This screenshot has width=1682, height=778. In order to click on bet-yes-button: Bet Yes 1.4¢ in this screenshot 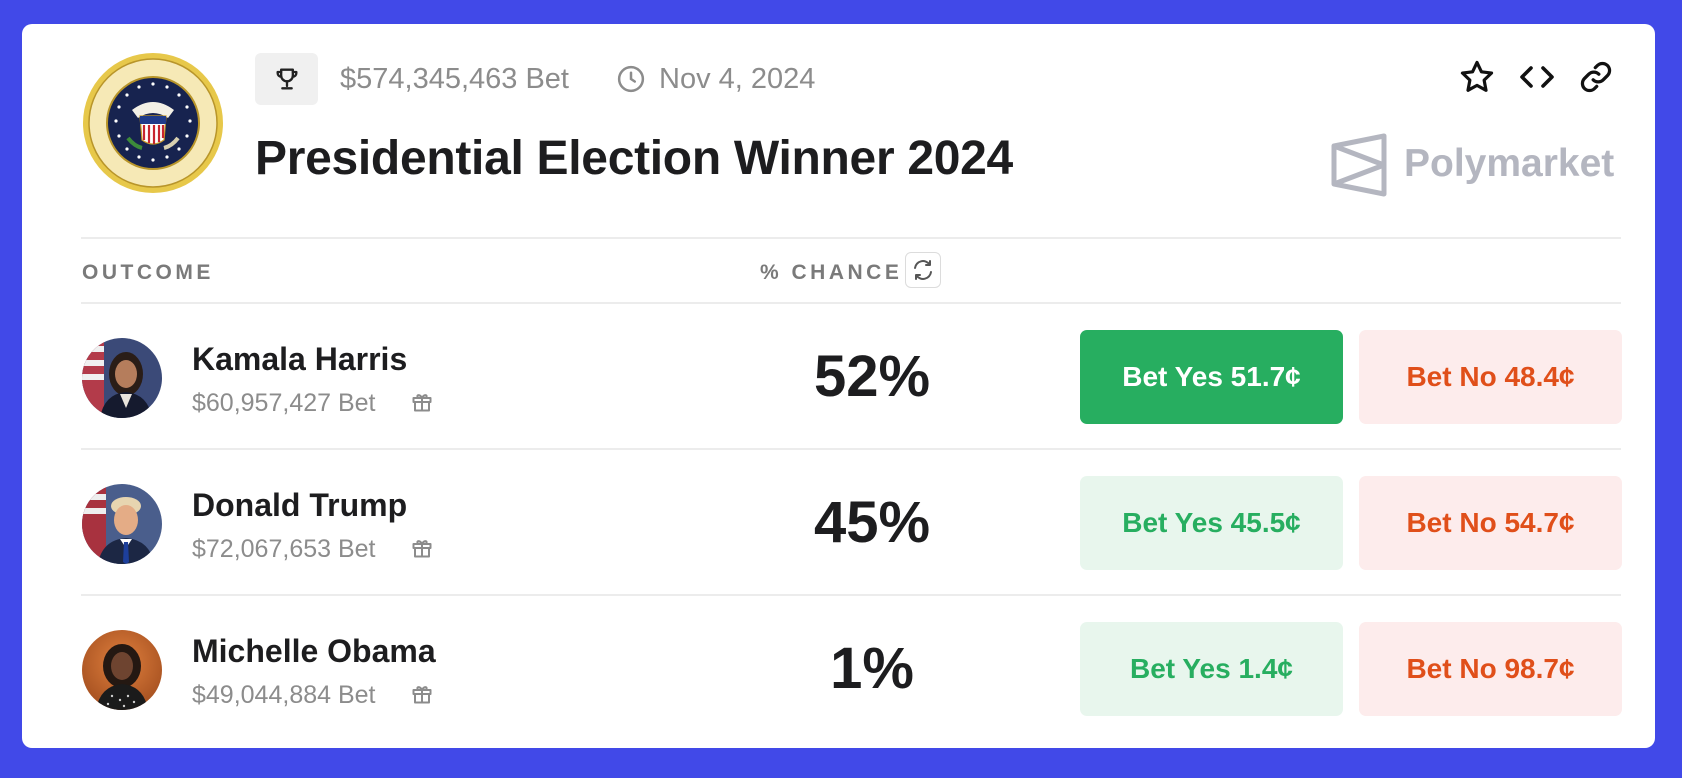, I will do `click(1211, 669)`.